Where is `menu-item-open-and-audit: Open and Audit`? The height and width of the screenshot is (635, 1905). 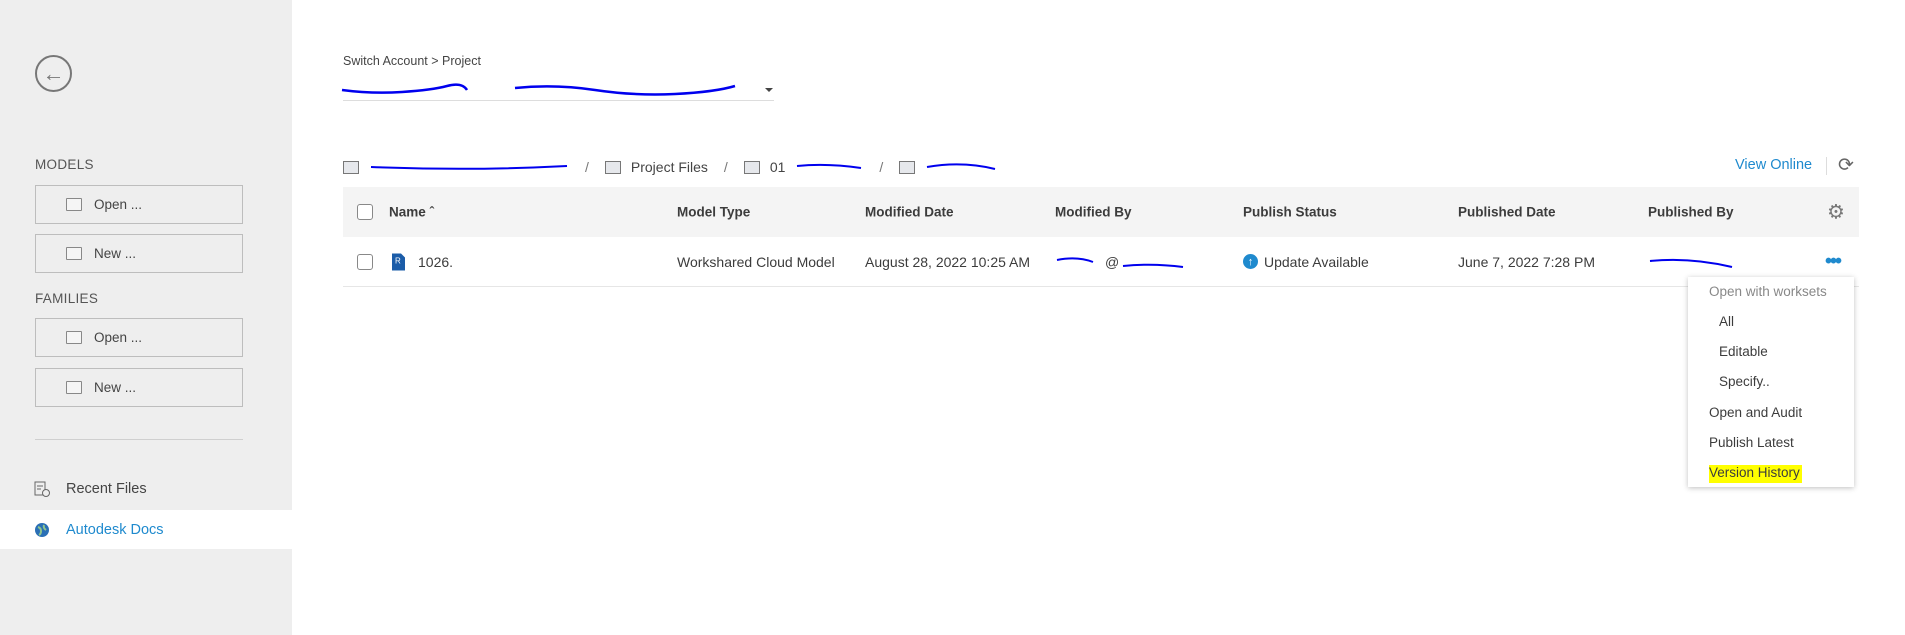 menu-item-open-and-audit: Open and Audit is located at coordinates (1755, 412).